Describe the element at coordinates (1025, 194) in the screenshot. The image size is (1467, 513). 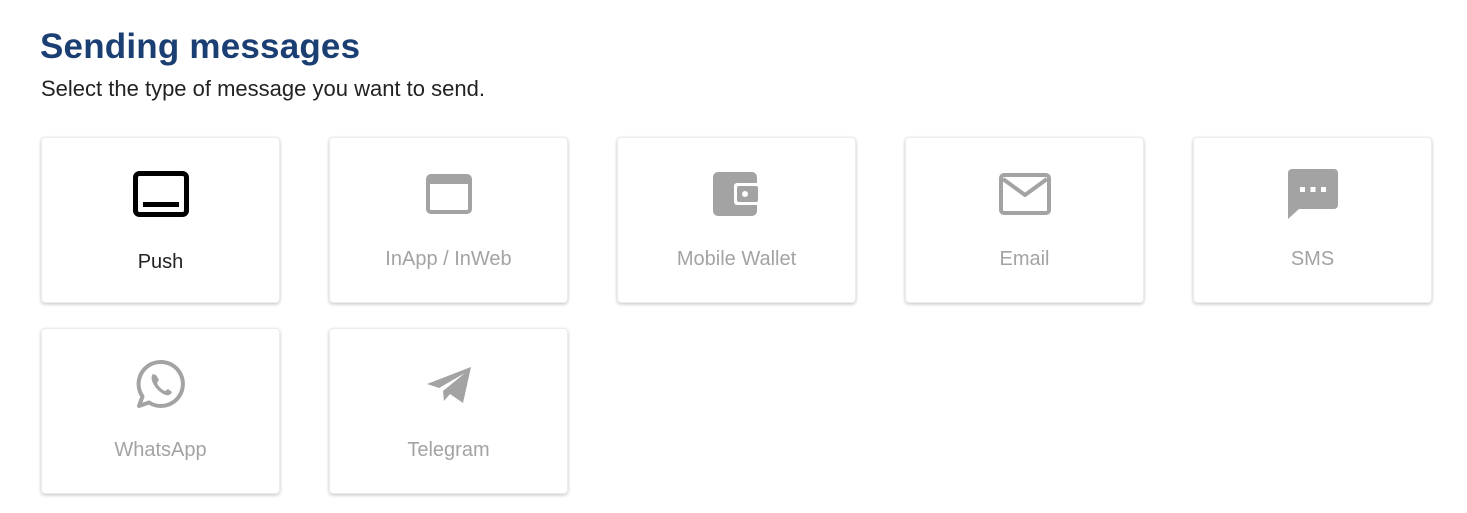
I see `envelope-icon` at that location.